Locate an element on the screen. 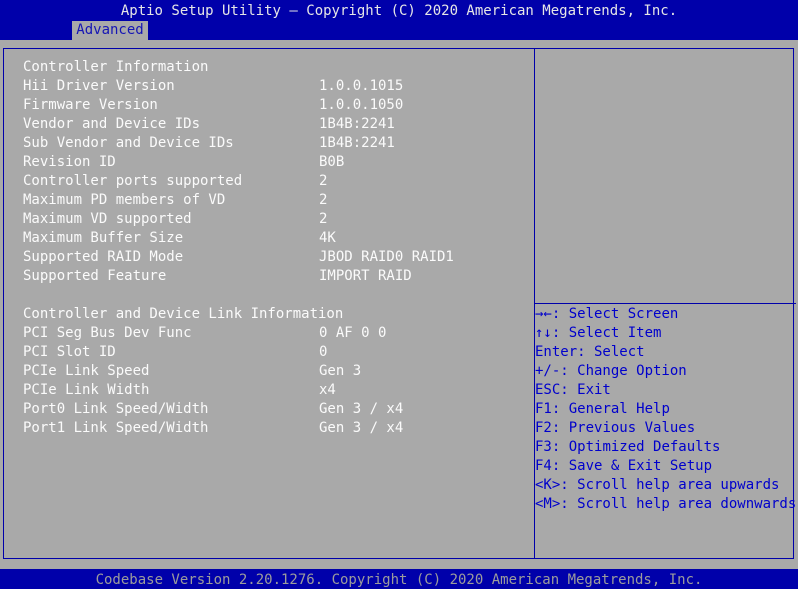 The height and width of the screenshot is (589, 798). row-label: Maximum Buffer Size is located at coordinates (103, 238).